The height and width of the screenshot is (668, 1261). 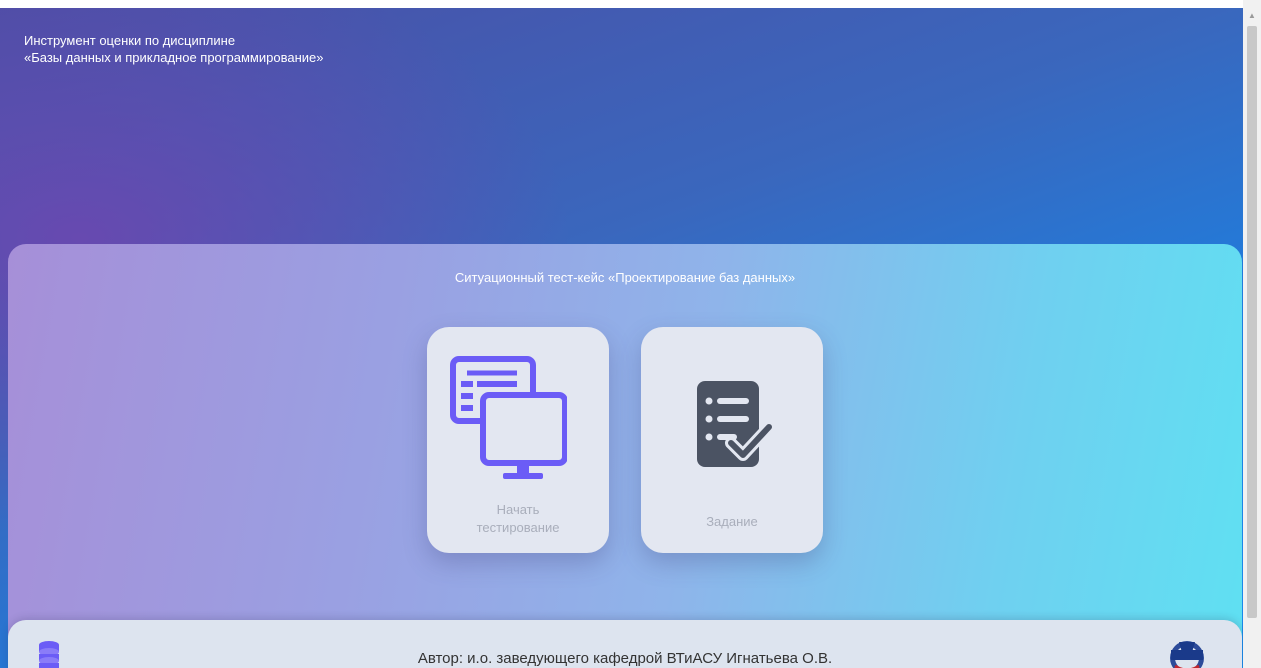 What do you see at coordinates (621, 4) in the screenshot?
I see `top-edge` at bounding box center [621, 4].